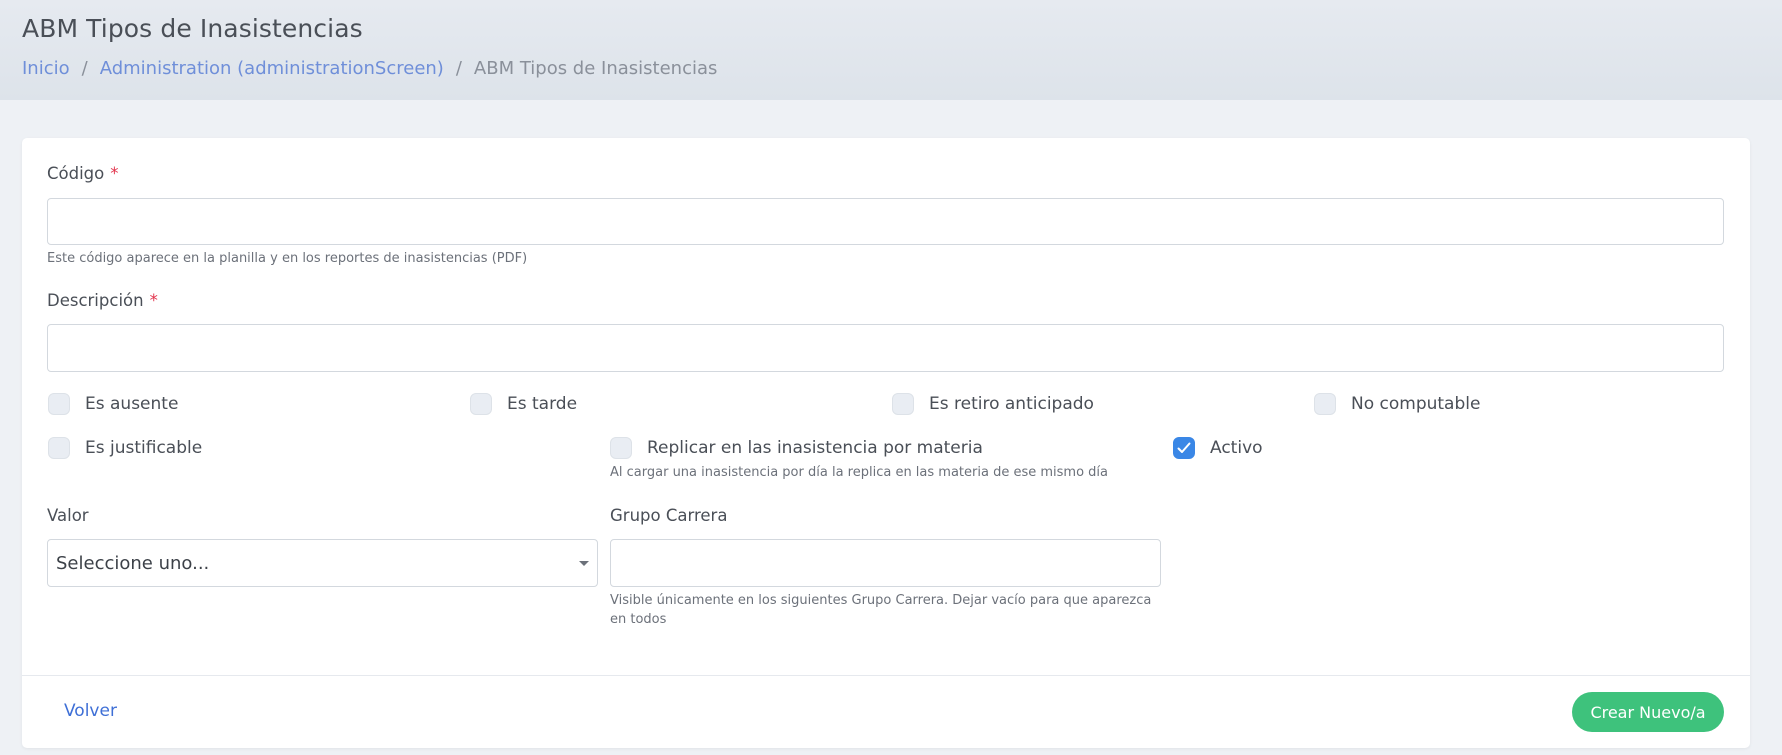 This screenshot has height=755, width=1782. What do you see at coordinates (90, 711) in the screenshot?
I see `back-link: Volver` at bounding box center [90, 711].